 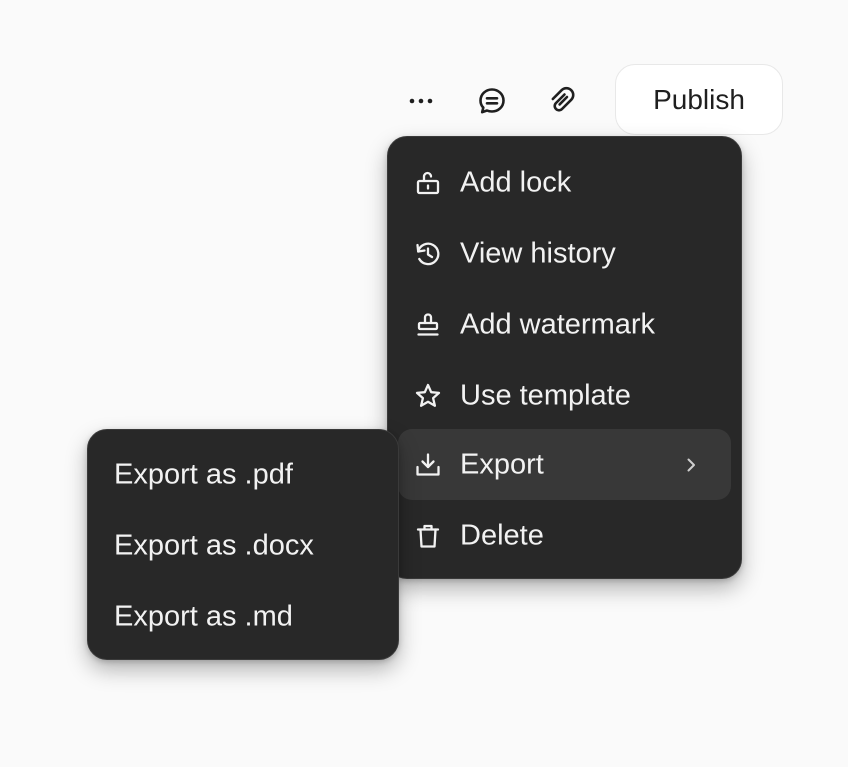 What do you see at coordinates (691, 465) in the screenshot?
I see `chevron-right-icon` at bounding box center [691, 465].